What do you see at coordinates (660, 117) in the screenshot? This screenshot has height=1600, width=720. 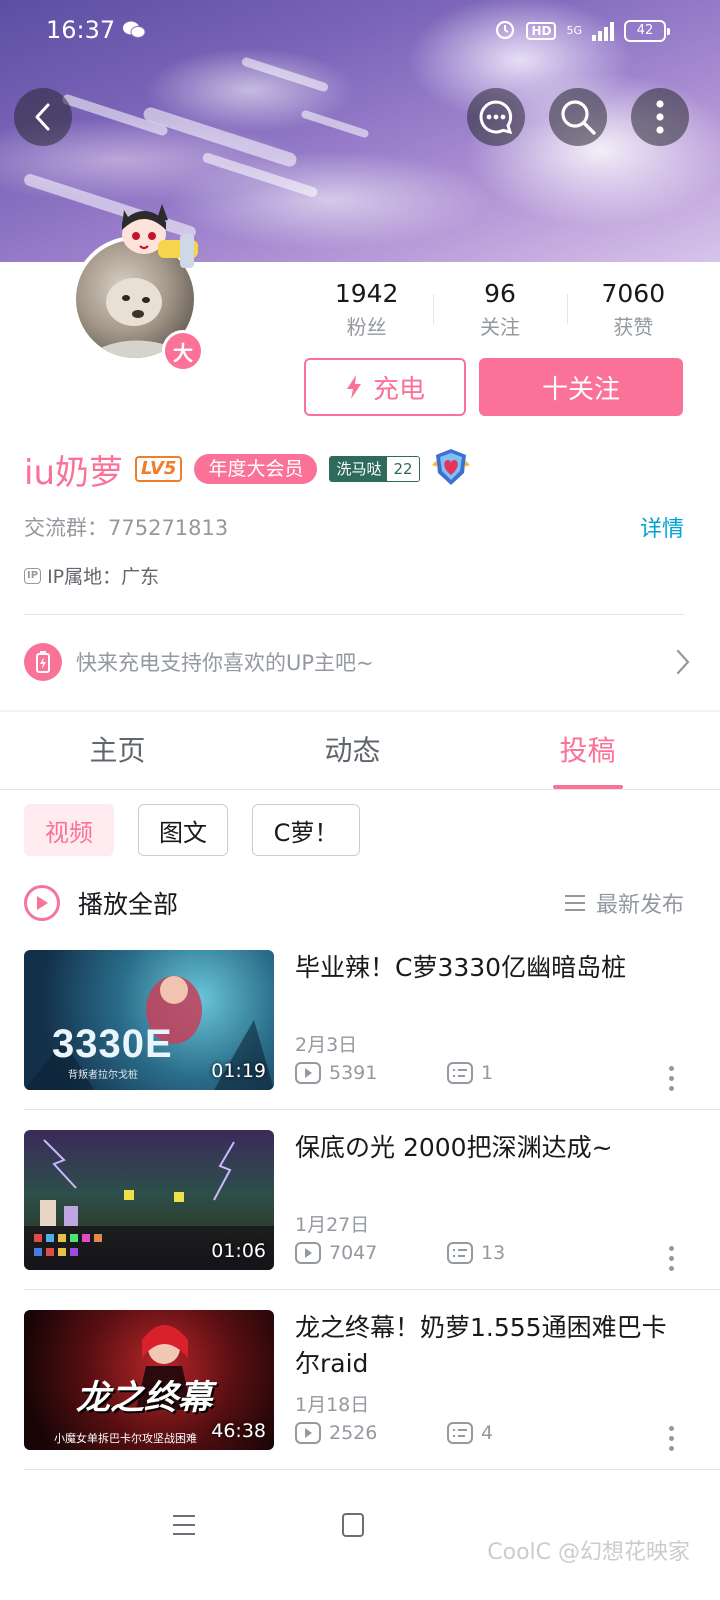 I see `more-button` at bounding box center [660, 117].